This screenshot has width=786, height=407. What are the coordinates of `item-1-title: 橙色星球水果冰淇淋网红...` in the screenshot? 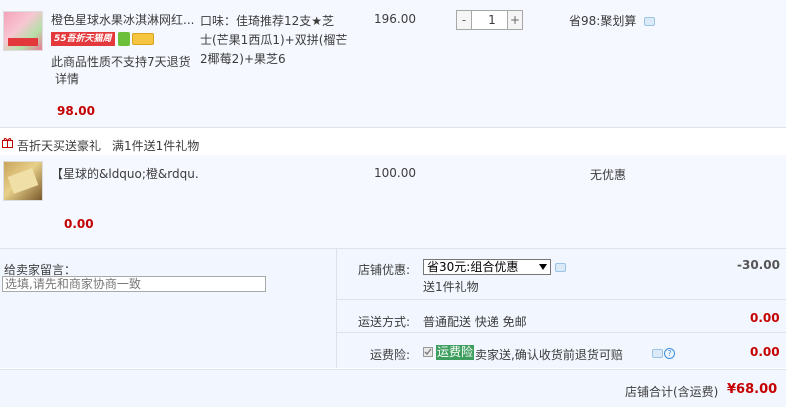 It's located at (123, 20).